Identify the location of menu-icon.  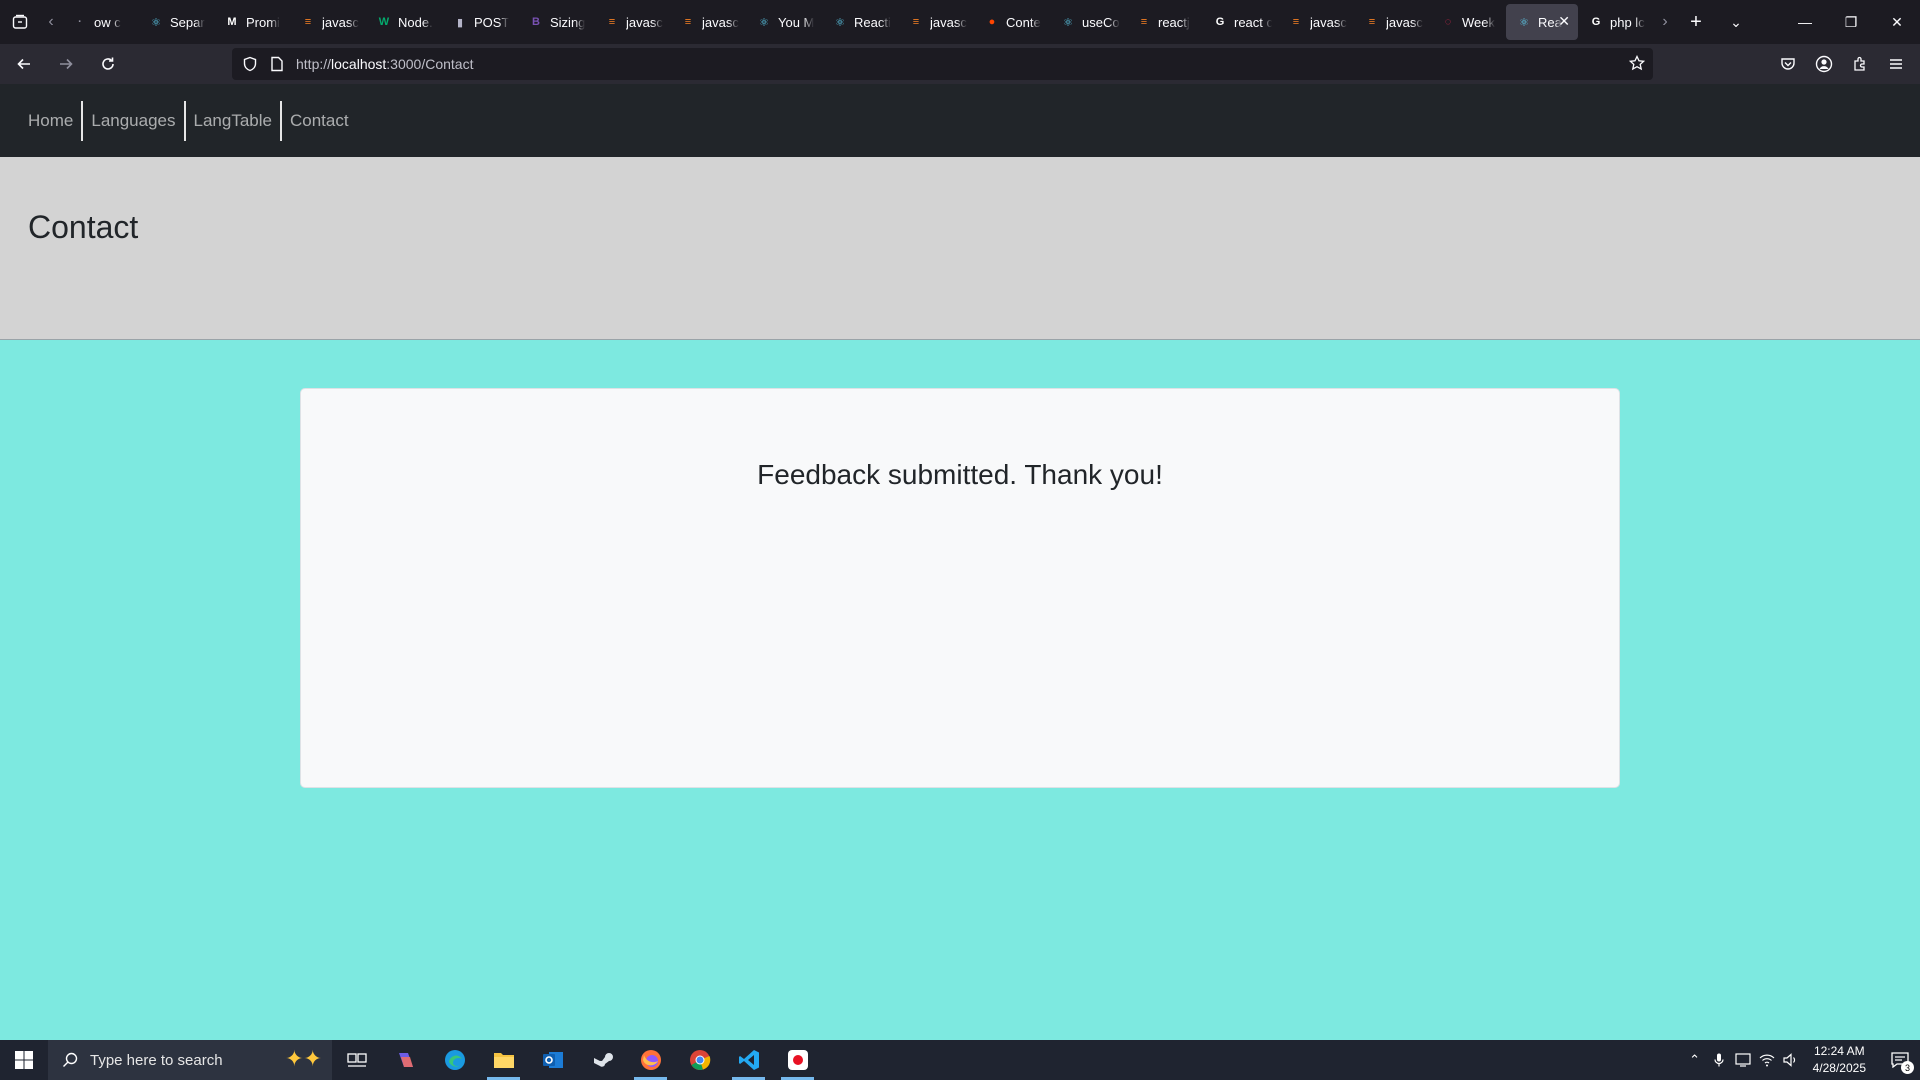
(1896, 64).